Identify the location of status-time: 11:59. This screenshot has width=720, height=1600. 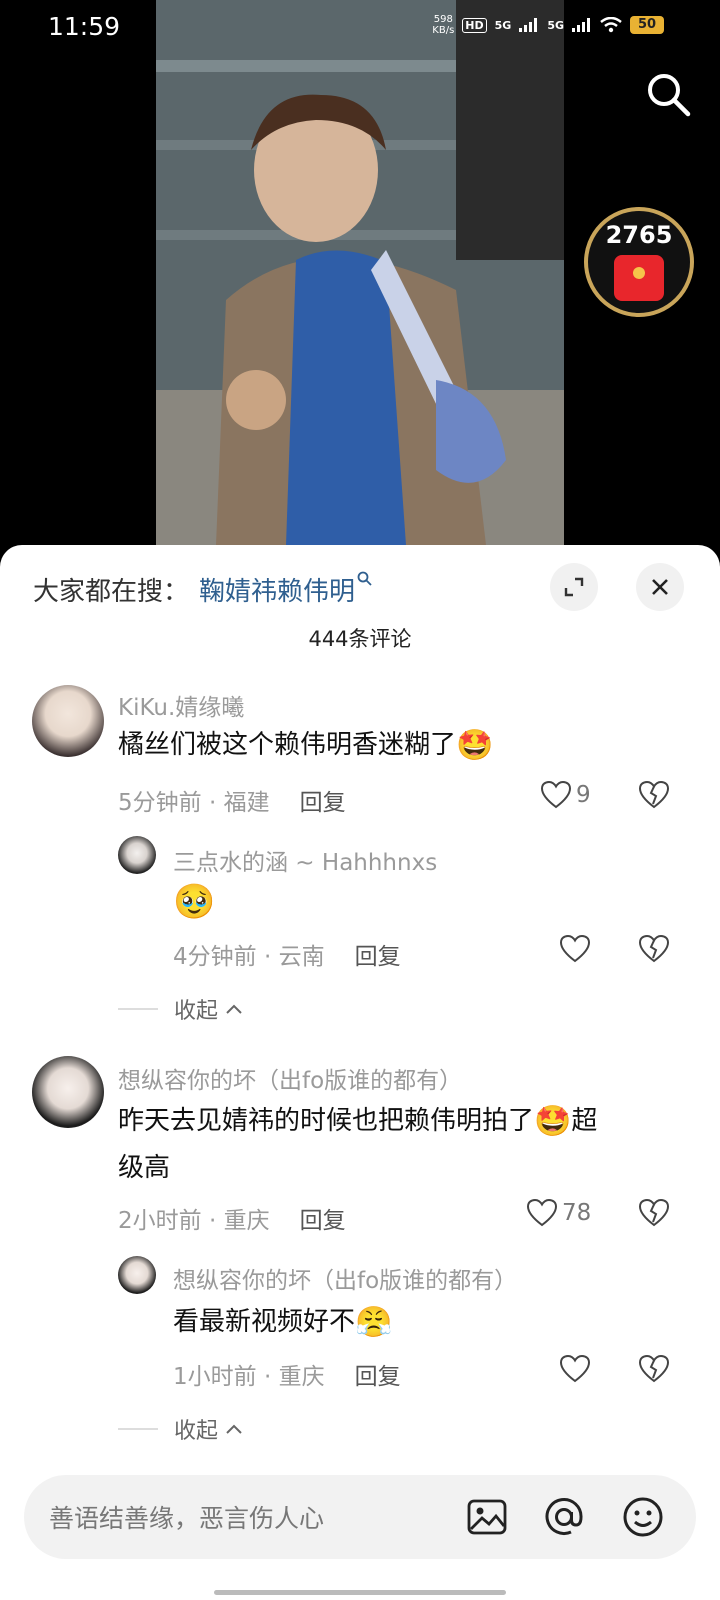
(84, 26).